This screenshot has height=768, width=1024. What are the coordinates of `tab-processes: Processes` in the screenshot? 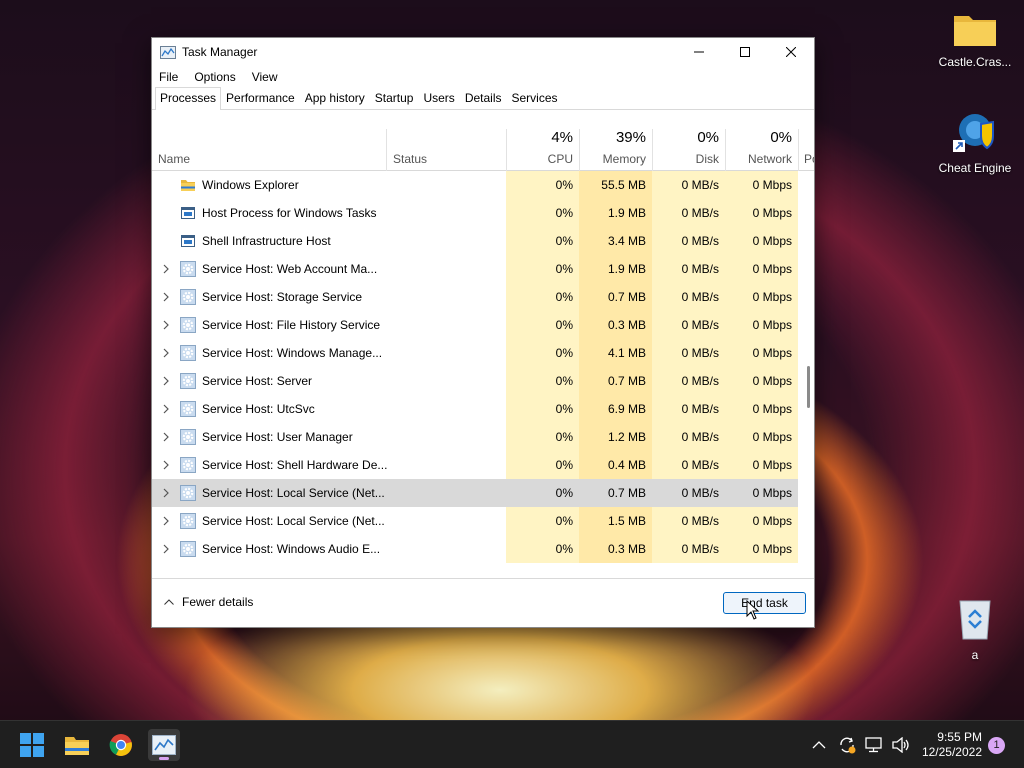 It's located at (188, 98).